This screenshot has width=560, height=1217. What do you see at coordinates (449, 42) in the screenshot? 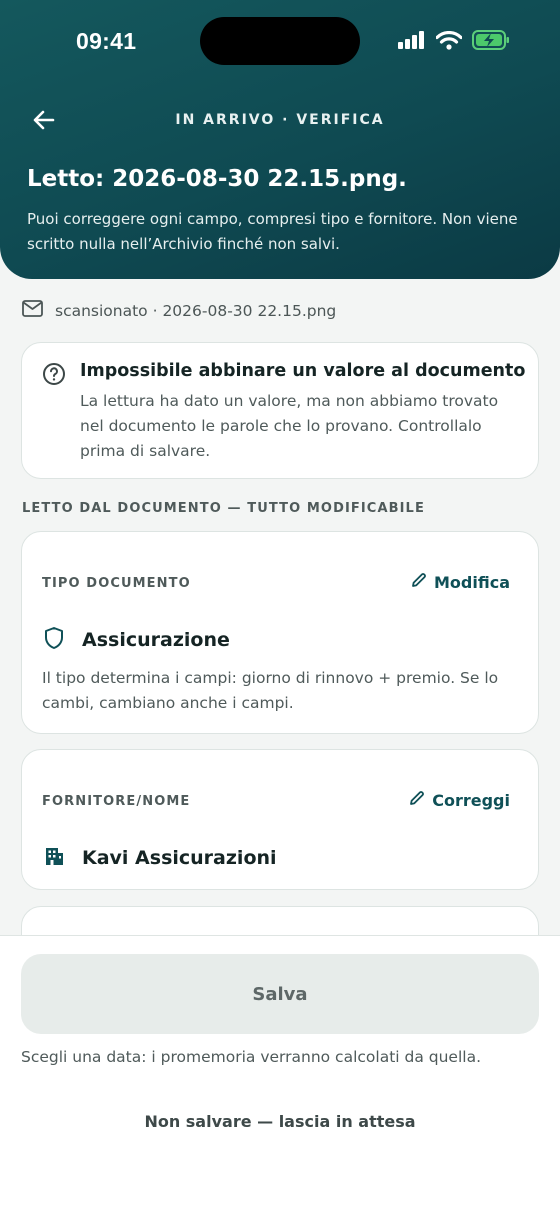
I see `wifi-icon` at bounding box center [449, 42].